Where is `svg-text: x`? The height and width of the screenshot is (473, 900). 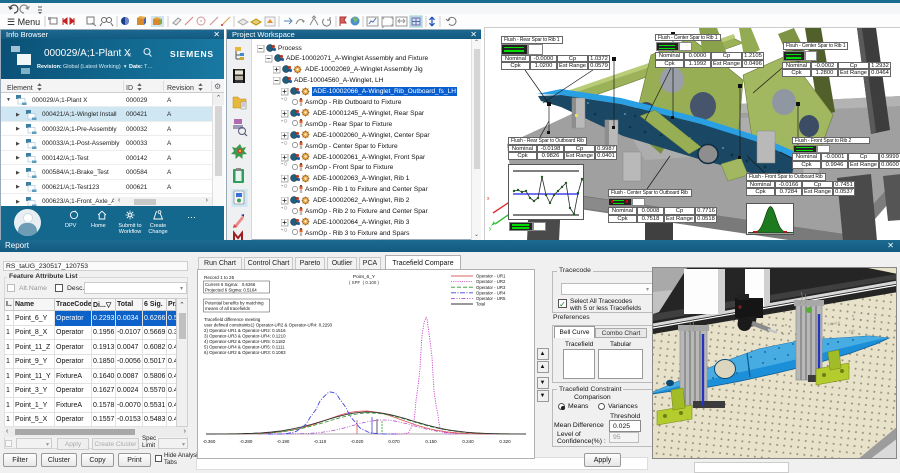 svg-text: x is located at coordinates (488, 199).